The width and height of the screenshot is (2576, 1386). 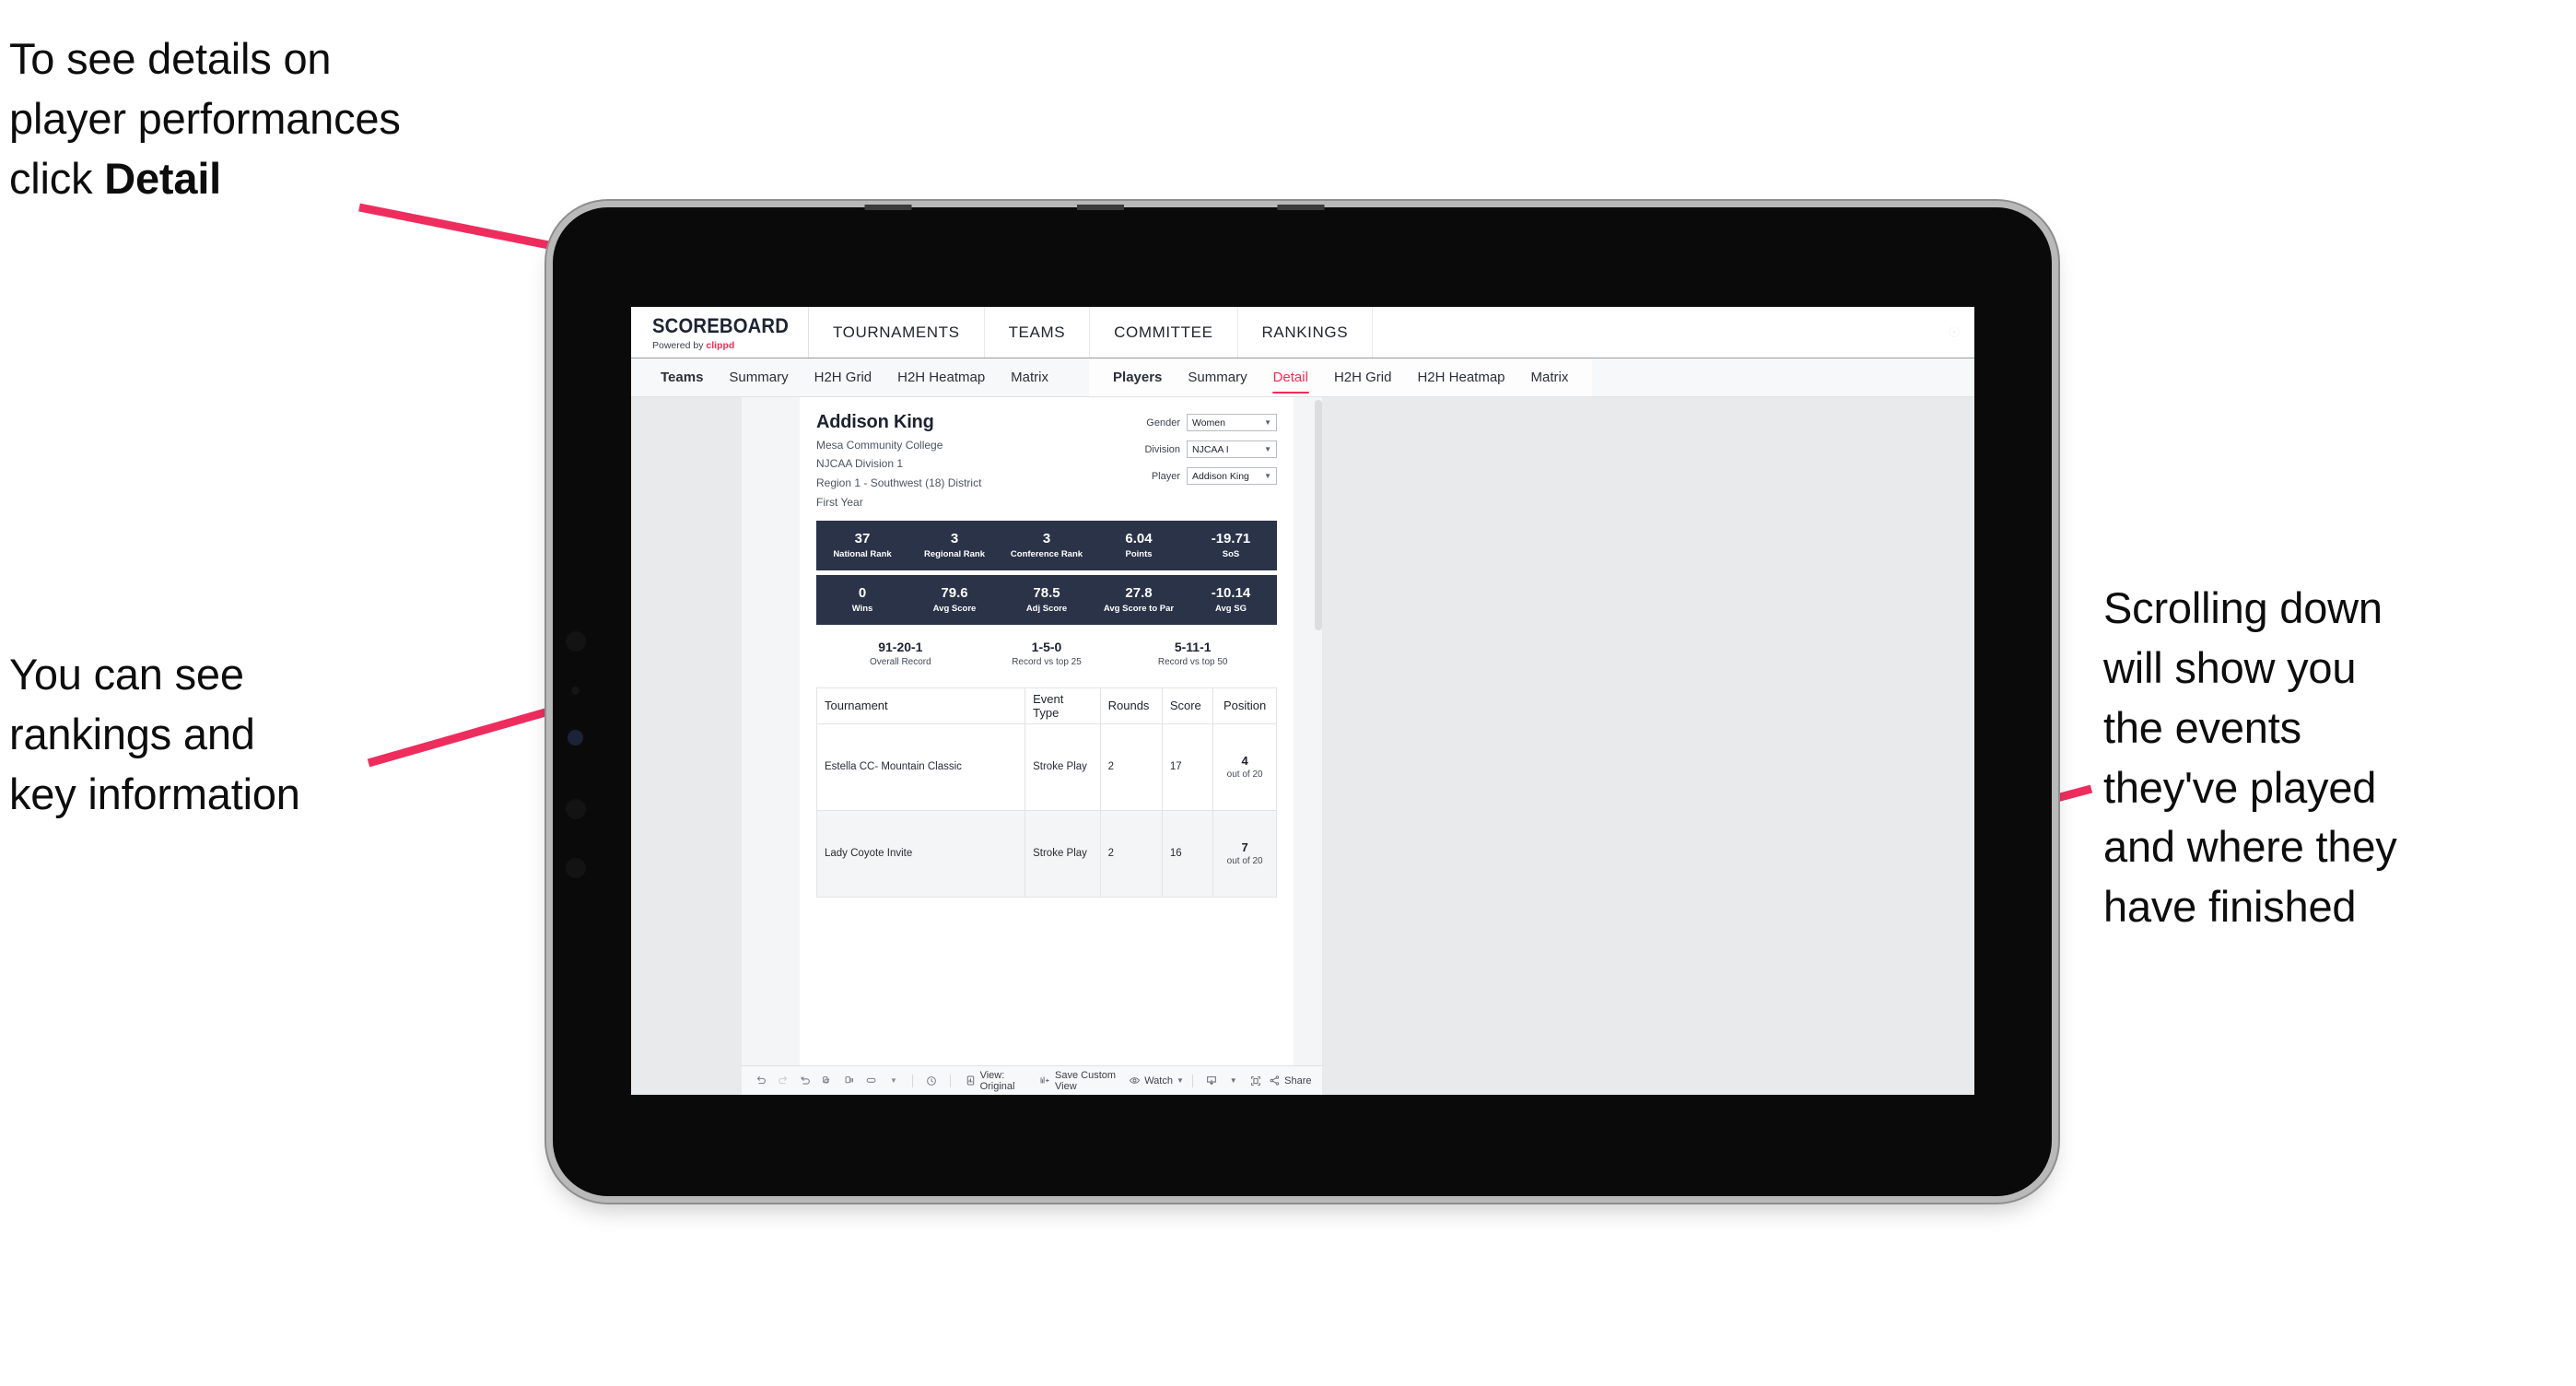 What do you see at coordinates (1290, 1081) in the screenshot?
I see `share-button: Share` at bounding box center [1290, 1081].